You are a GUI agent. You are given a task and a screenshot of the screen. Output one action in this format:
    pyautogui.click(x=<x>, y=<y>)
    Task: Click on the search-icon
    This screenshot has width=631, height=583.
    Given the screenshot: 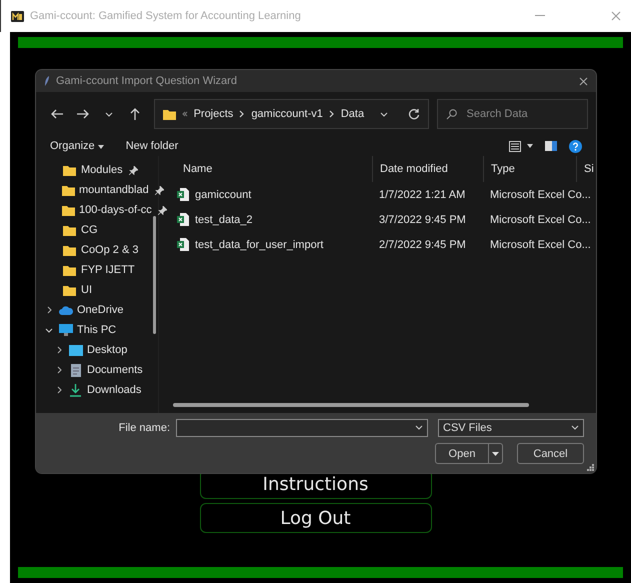 What is the action you would take?
    pyautogui.click(x=451, y=114)
    